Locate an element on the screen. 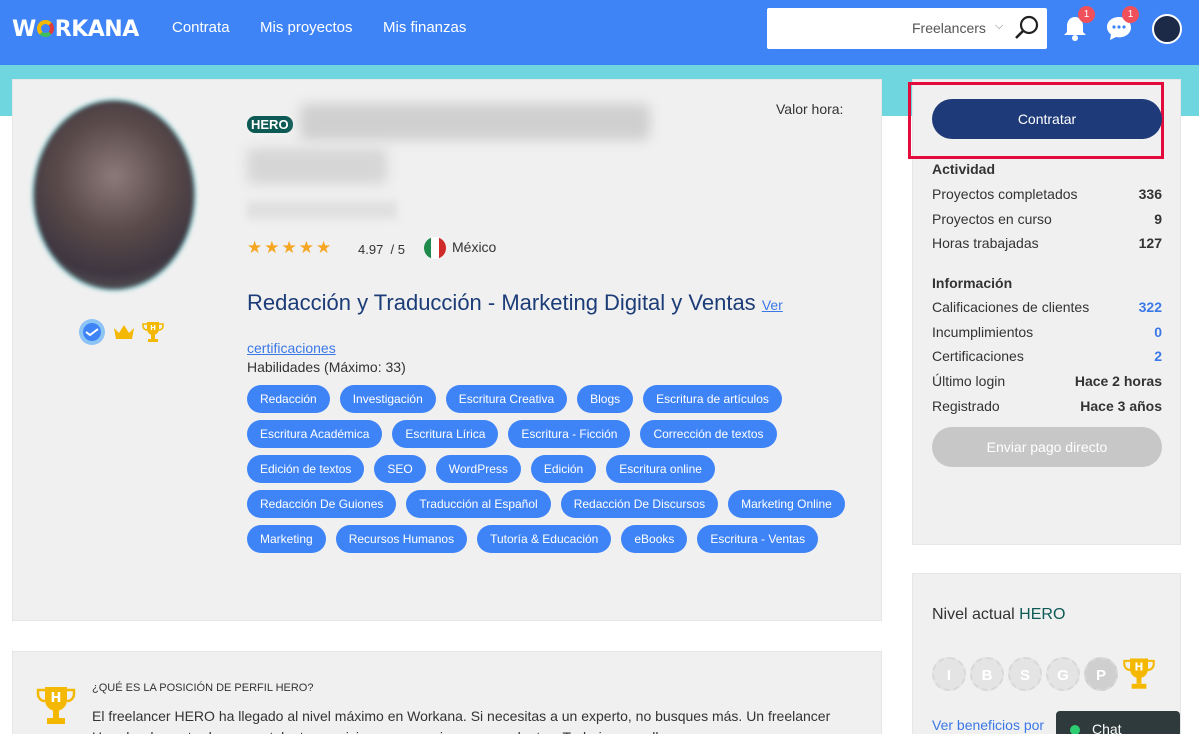 This screenshot has height=734, width=1199. search-category-select: Freelancers is located at coordinates (949, 28).